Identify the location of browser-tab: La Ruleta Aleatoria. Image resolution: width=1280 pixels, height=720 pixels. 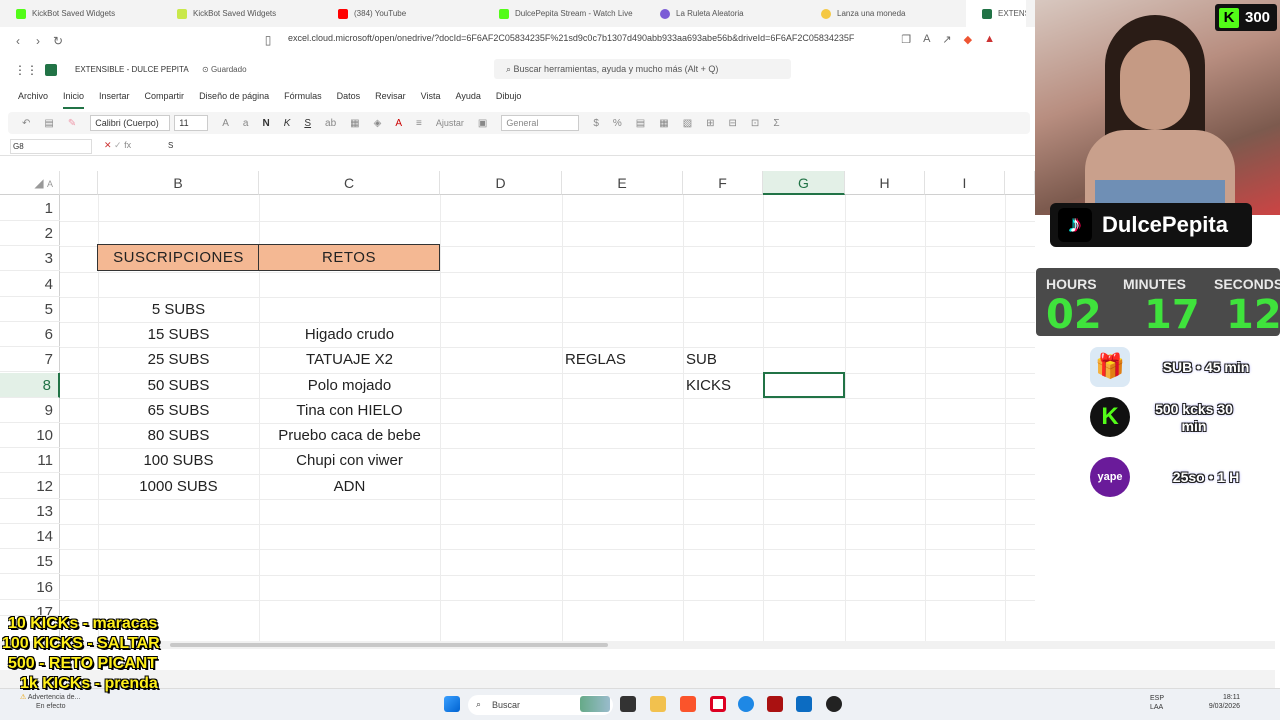
(724, 13).